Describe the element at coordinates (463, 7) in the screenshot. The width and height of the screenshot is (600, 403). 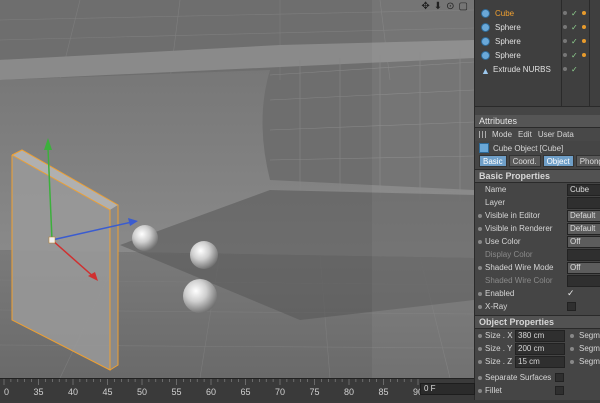
I see `maximize-icon: ▢` at that location.